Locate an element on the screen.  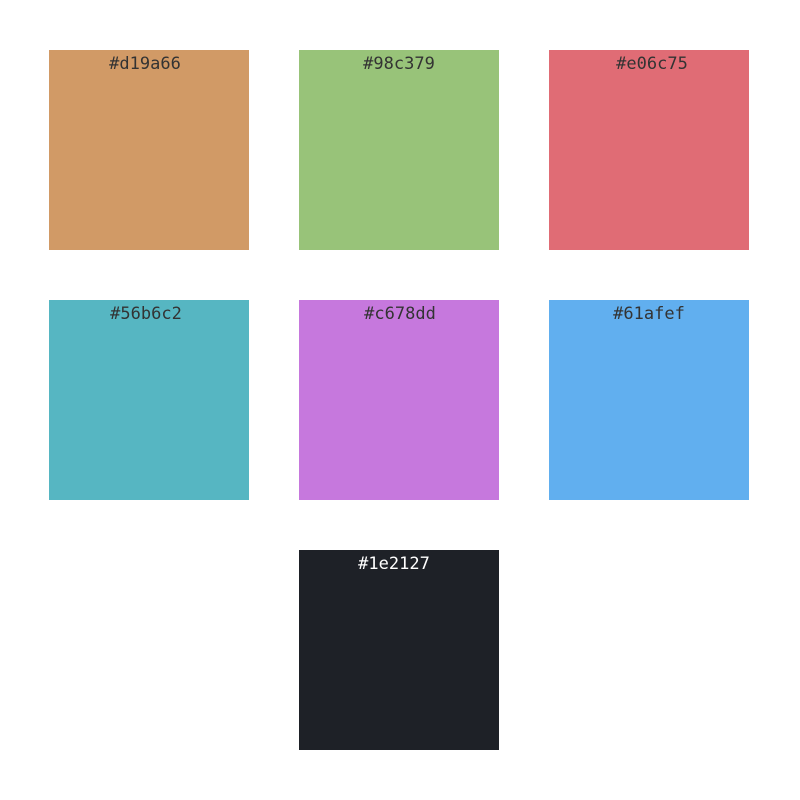
color-swatch-dark: #1e2127 is located at coordinates (399, 650).